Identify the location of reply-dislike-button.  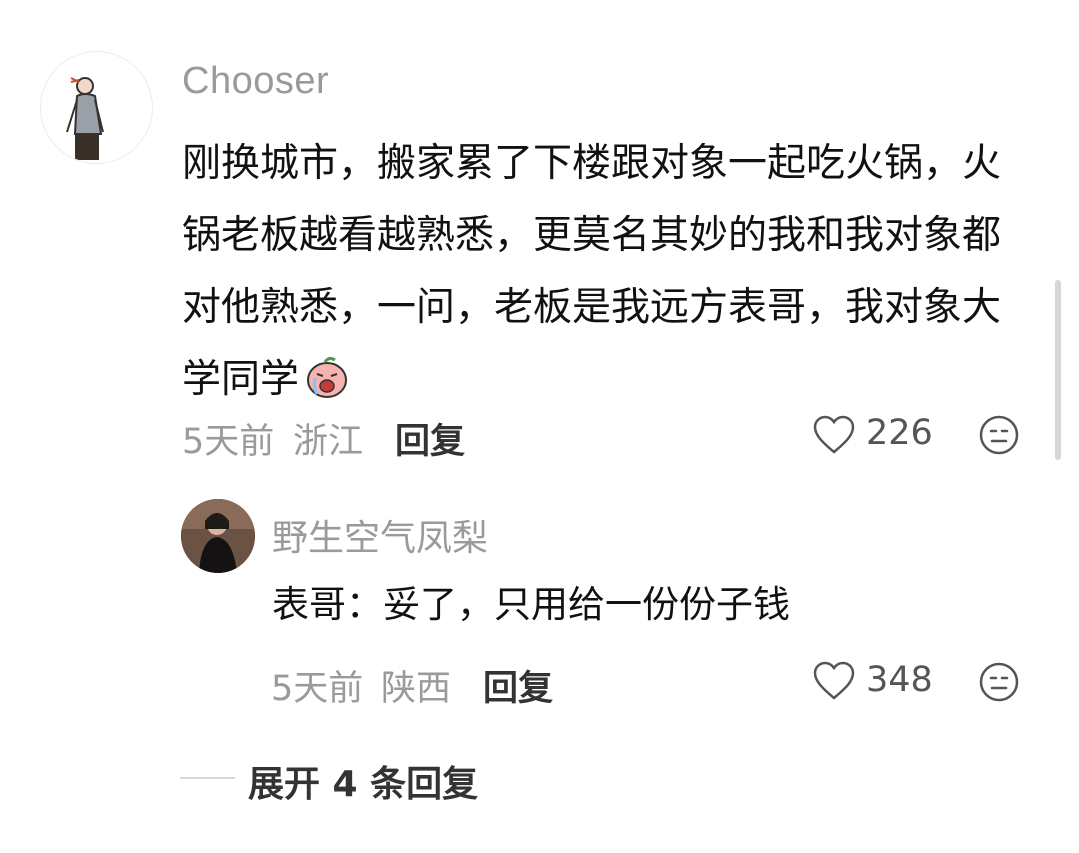
(999, 684).